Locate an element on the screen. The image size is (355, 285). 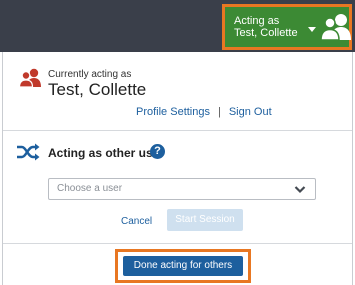
acting-as-user-name: Test, Collette is located at coordinates (266, 33).